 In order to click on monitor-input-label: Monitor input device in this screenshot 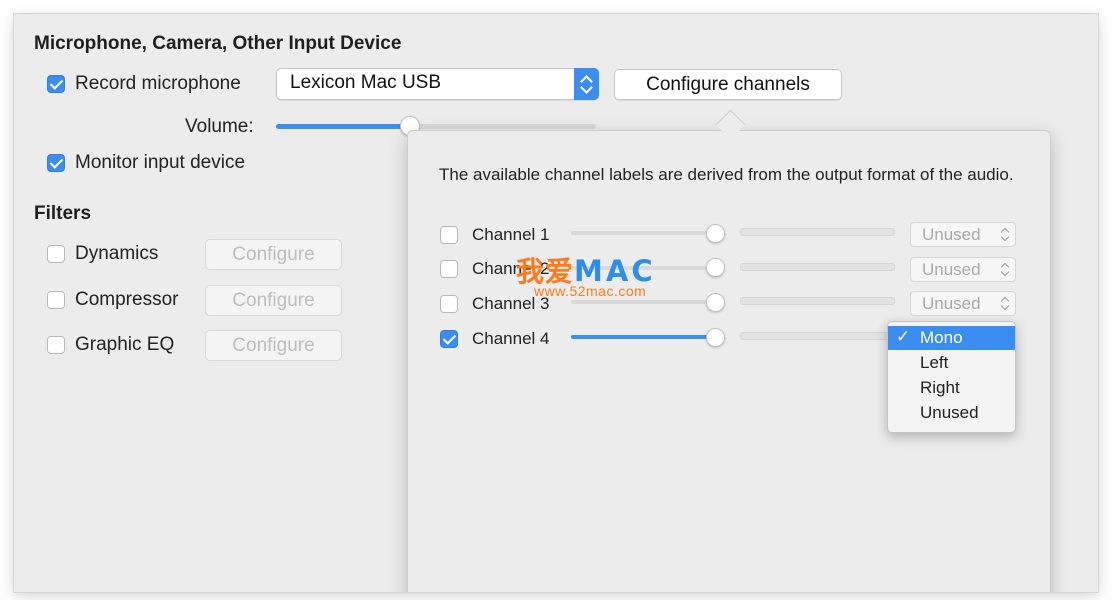, I will do `click(160, 162)`.